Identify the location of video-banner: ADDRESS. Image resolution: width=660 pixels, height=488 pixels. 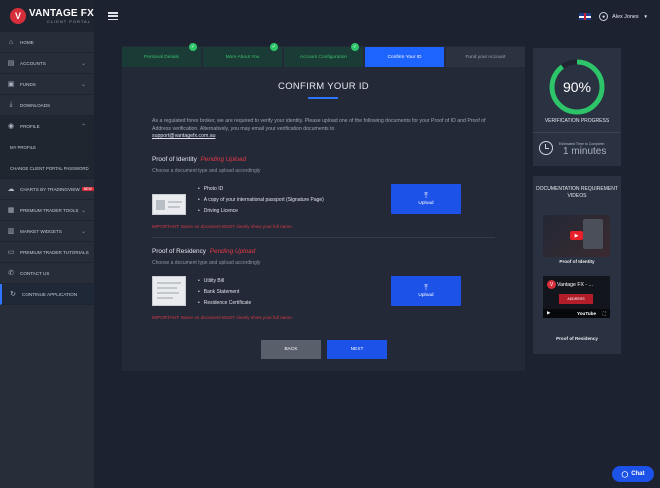
(576, 299).